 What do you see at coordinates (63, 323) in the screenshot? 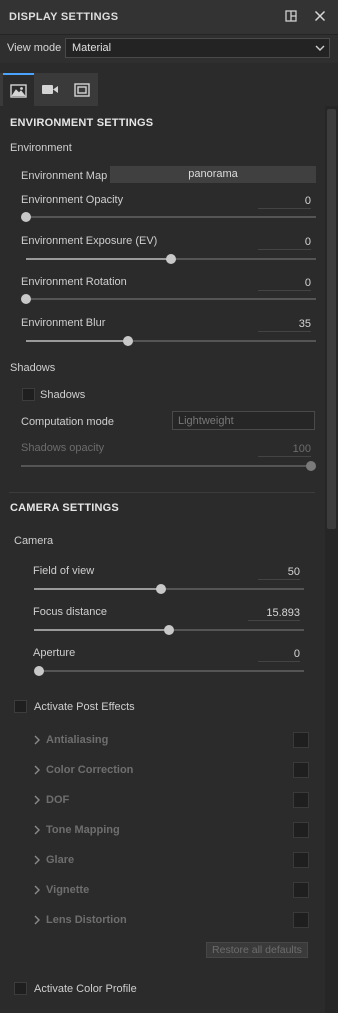
I see `environment-blur-label: Environment Blur` at bounding box center [63, 323].